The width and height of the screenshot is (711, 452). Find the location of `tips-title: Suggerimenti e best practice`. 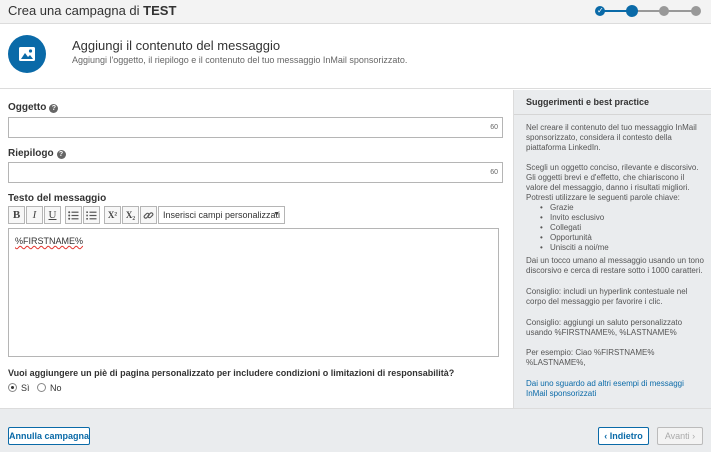

tips-title: Suggerimenti e best practice is located at coordinates (588, 102).